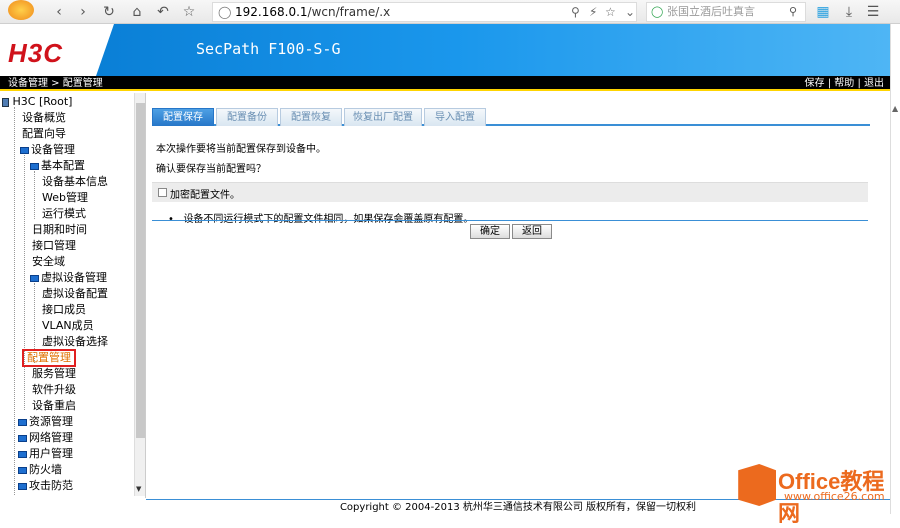 The image size is (900, 528). I want to click on tree-item-attack-defense: 攻击防范, so click(45, 486).